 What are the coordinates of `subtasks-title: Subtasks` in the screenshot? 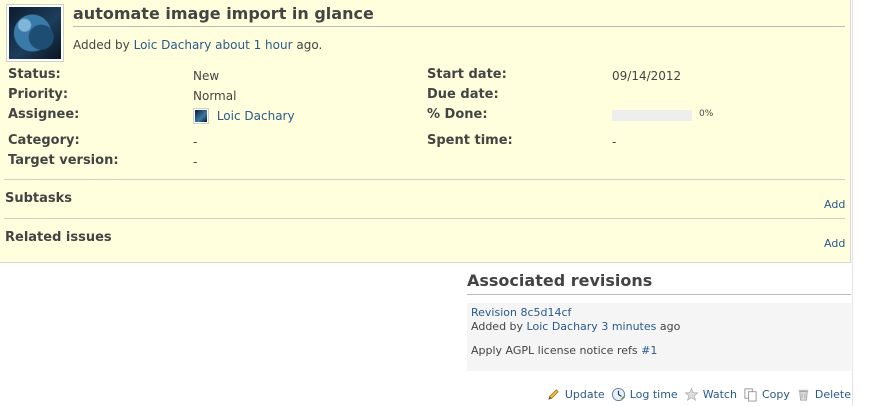 It's located at (39, 198).